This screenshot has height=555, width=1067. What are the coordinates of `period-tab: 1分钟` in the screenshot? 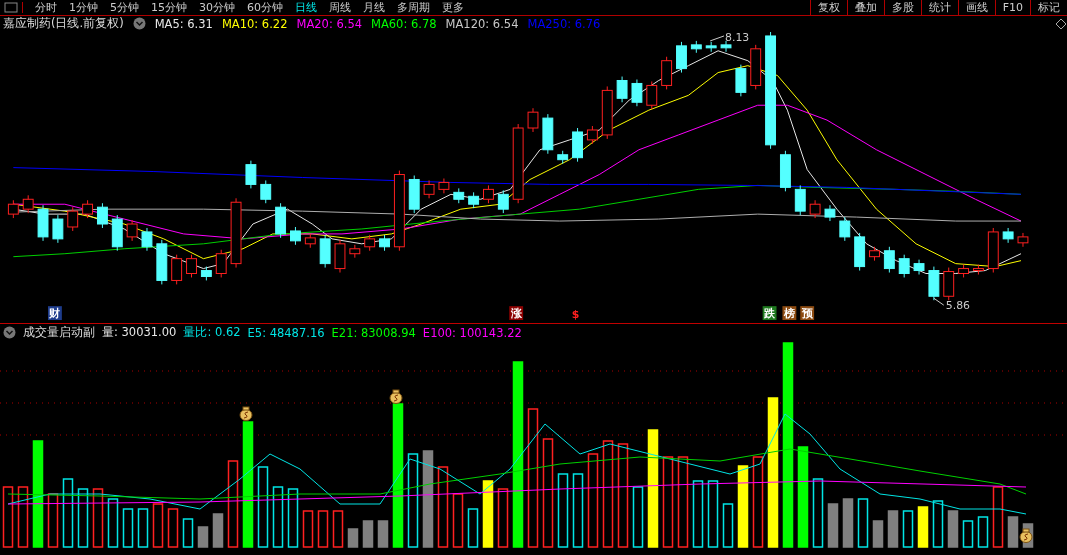 It's located at (83, 7).